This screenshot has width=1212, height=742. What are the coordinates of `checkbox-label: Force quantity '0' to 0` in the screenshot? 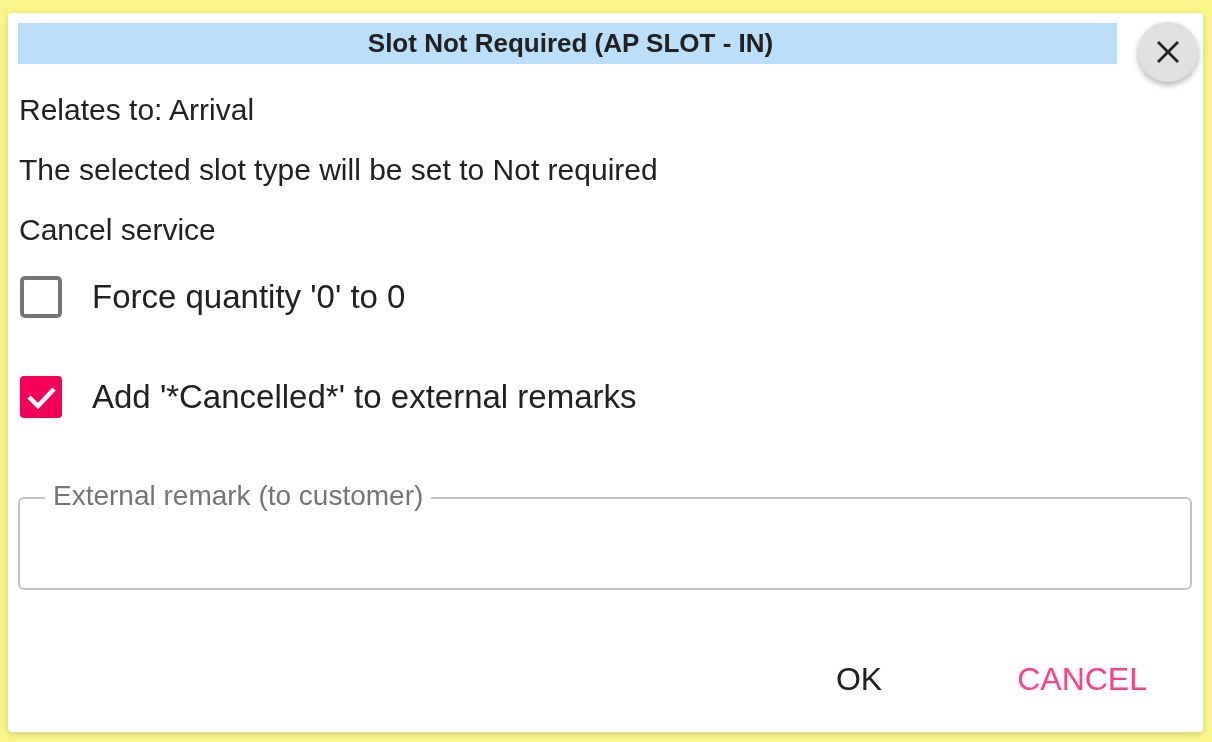 It's located at (249, 297).